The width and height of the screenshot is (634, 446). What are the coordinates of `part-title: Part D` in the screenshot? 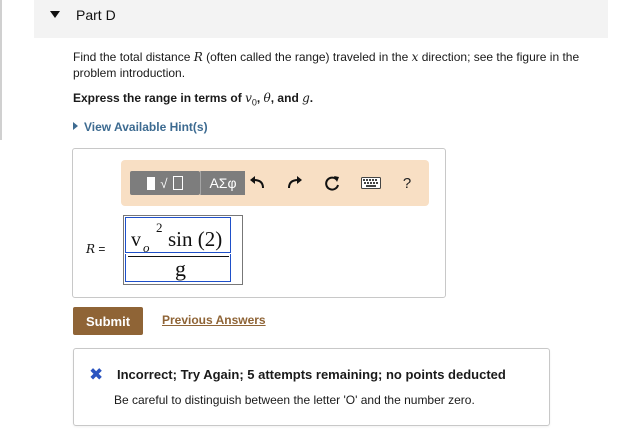 It's located at (96, 15).